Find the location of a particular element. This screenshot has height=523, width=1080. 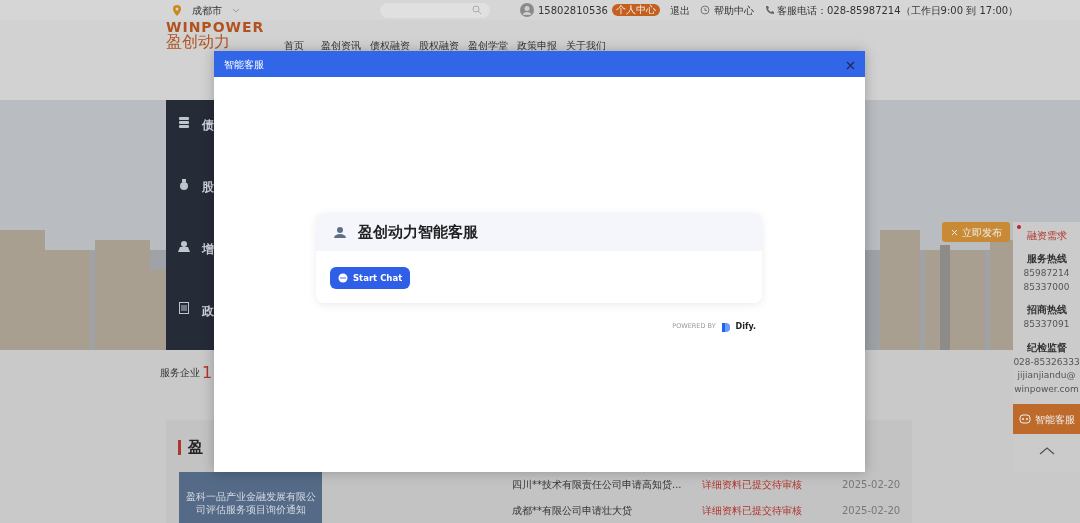

logo-text: 盈创动力 is located at coordinates (198, 42).